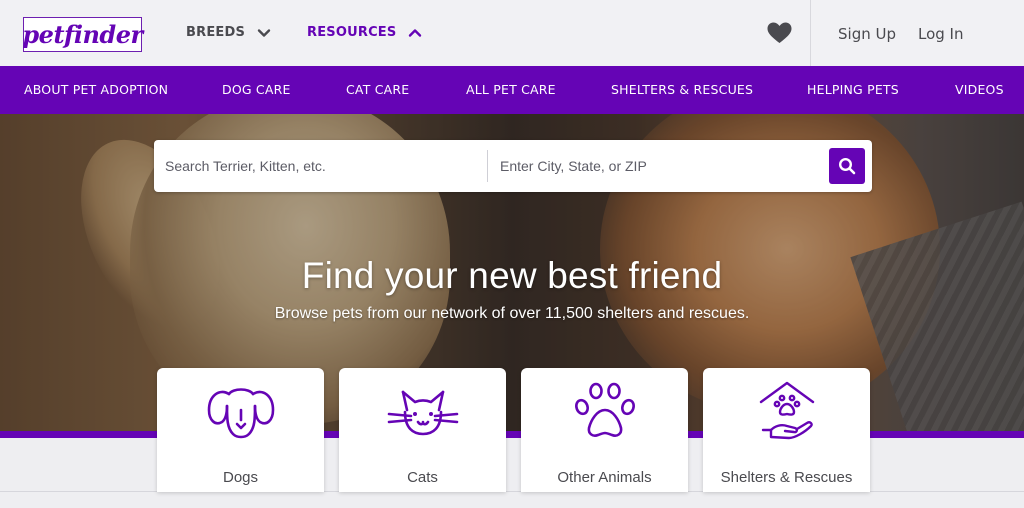 The width and height of the screenshot is (1024, 508). Describe the element at coordinates (853, 89) in the screenshot. I see `subnav-item-helping-pets: HELPING PETS` at that location.